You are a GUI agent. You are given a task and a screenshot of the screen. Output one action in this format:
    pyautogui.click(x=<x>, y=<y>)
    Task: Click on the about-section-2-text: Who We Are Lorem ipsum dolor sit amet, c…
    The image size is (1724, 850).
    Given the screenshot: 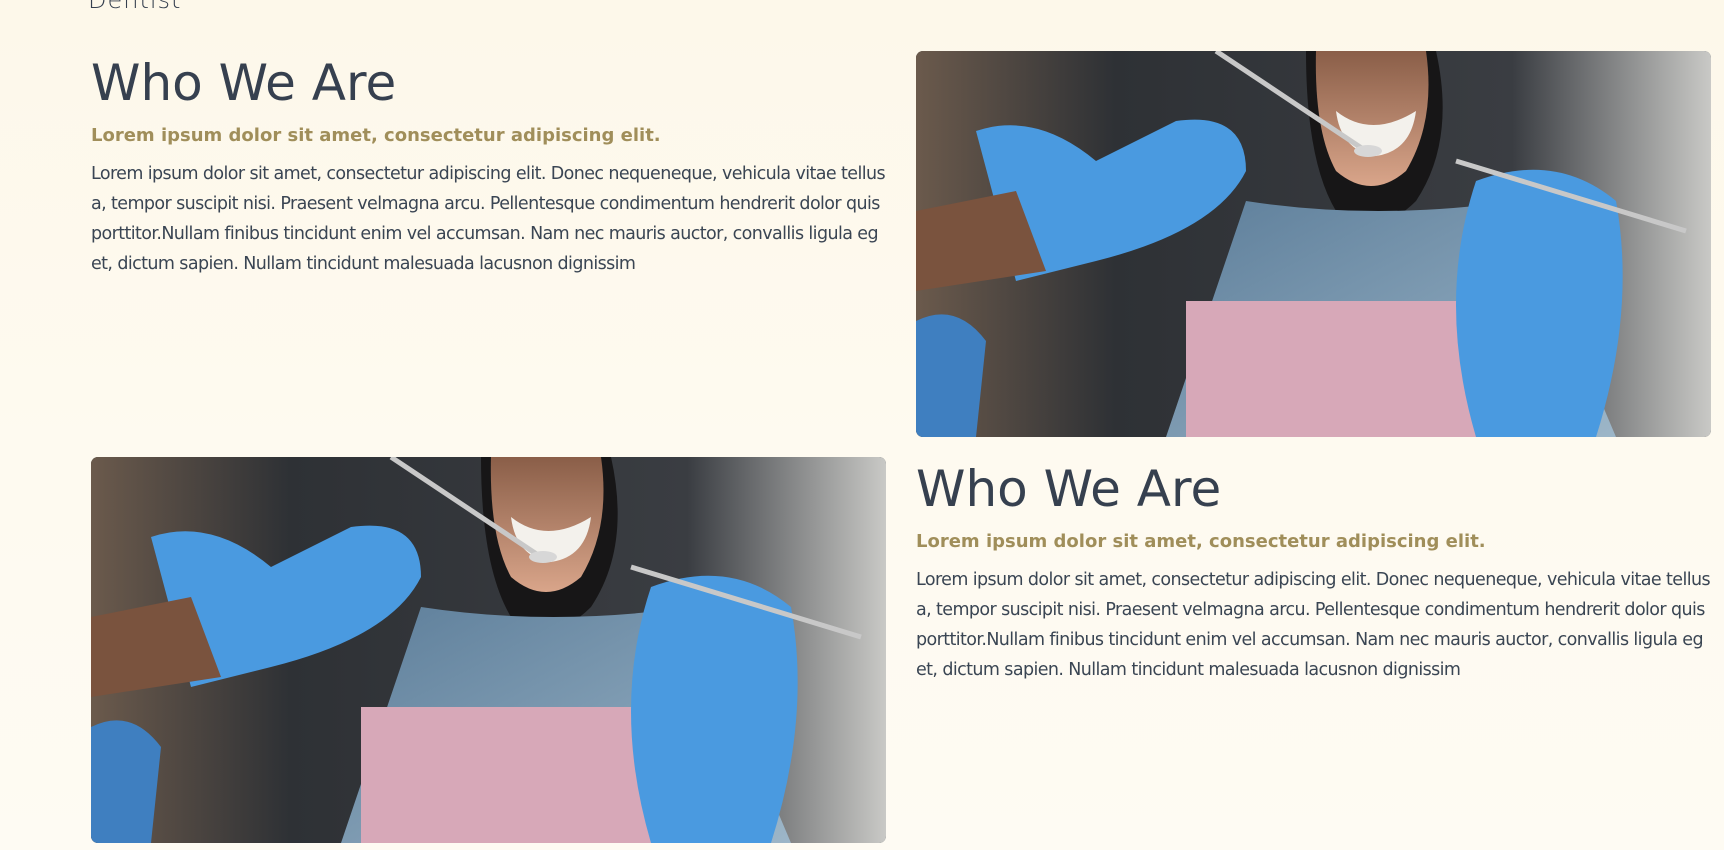 What is the action you would take?
    pyautogui.click(x=1313, y=571)
    